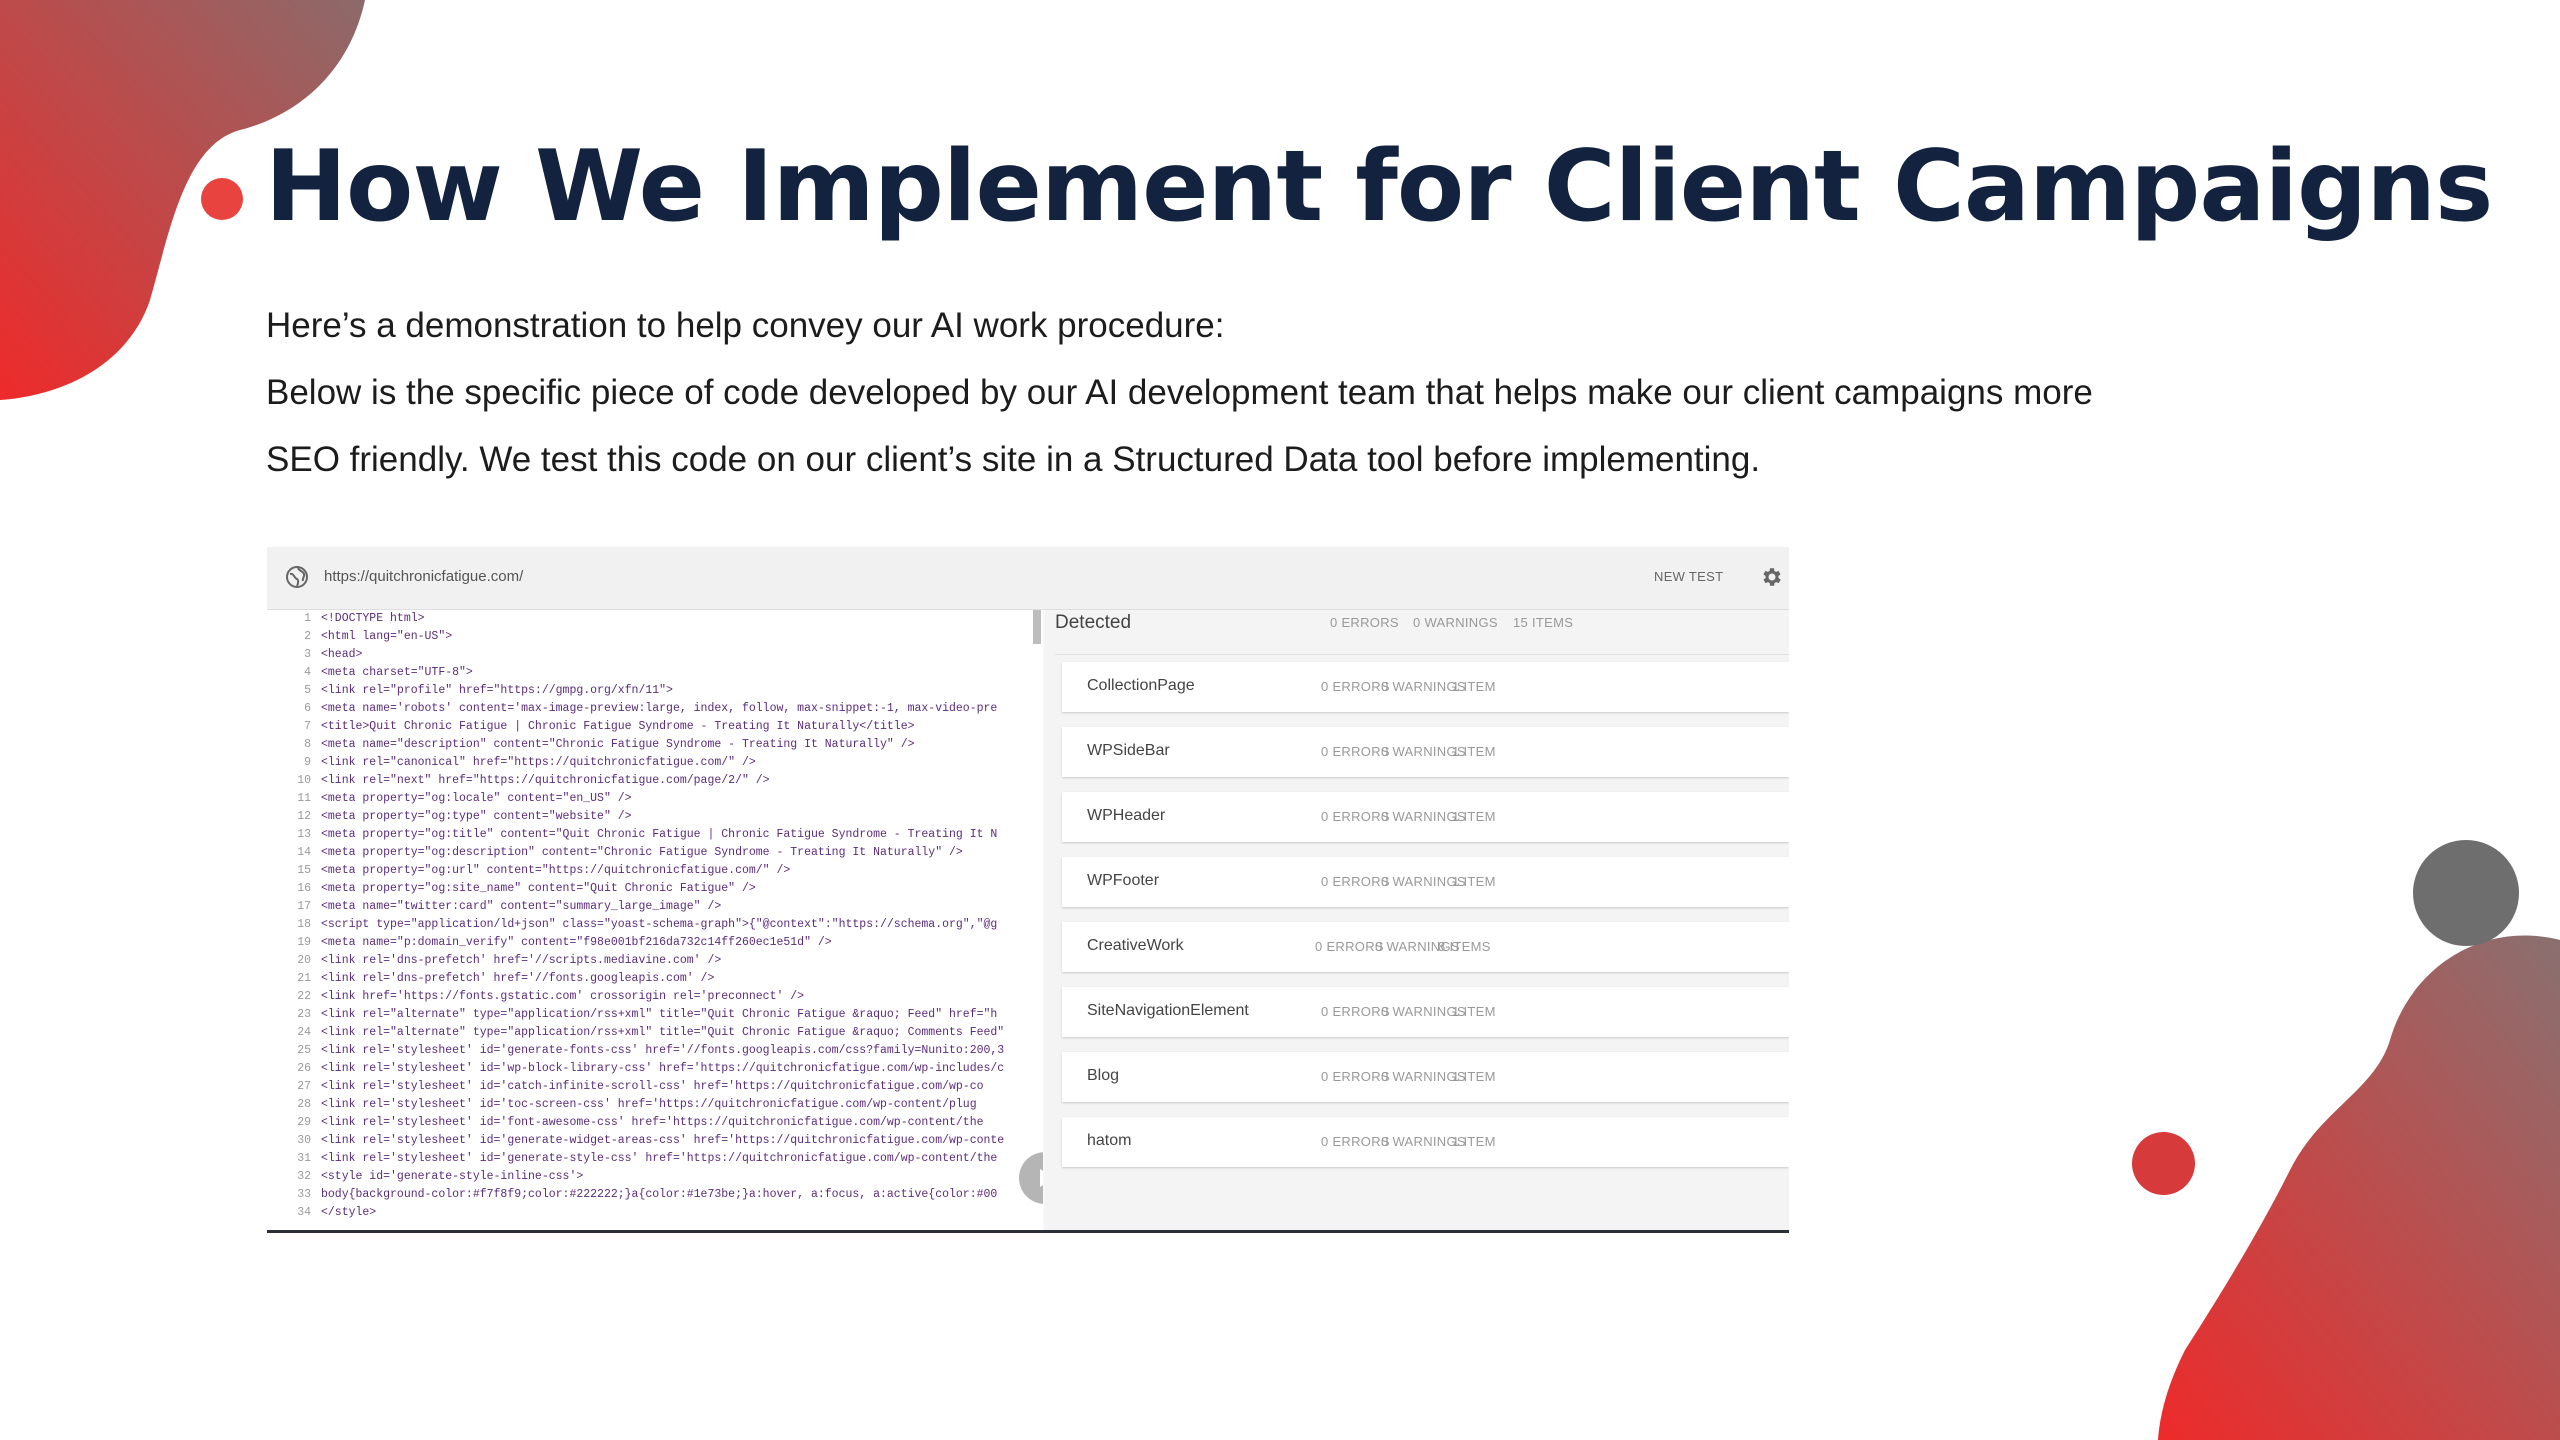 The height and width of the screenshot is (1440, 2560). Describe the element at coordinates (222, 199) in the screenshot. I see `title-bullet` at that location.